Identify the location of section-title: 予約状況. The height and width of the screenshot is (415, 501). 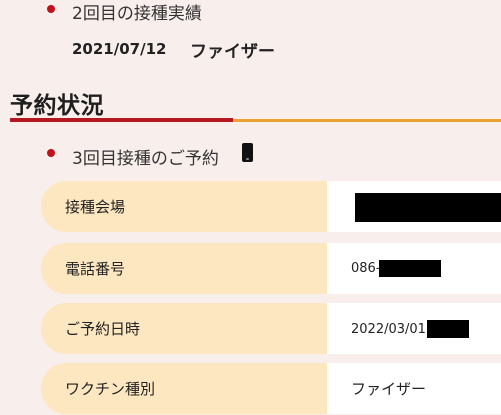
(57, 106).